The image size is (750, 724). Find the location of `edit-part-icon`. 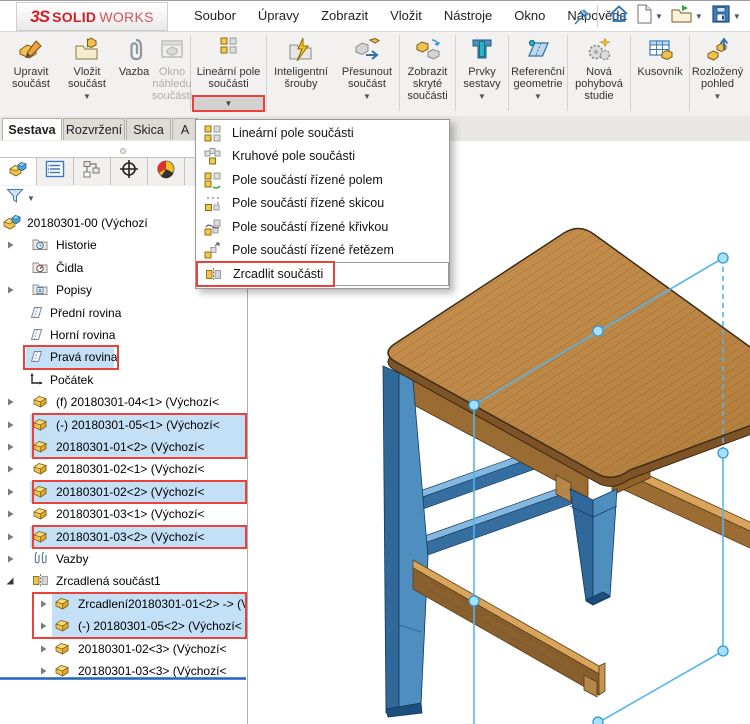

edit-part-icon is located at coordinates (31, 51).